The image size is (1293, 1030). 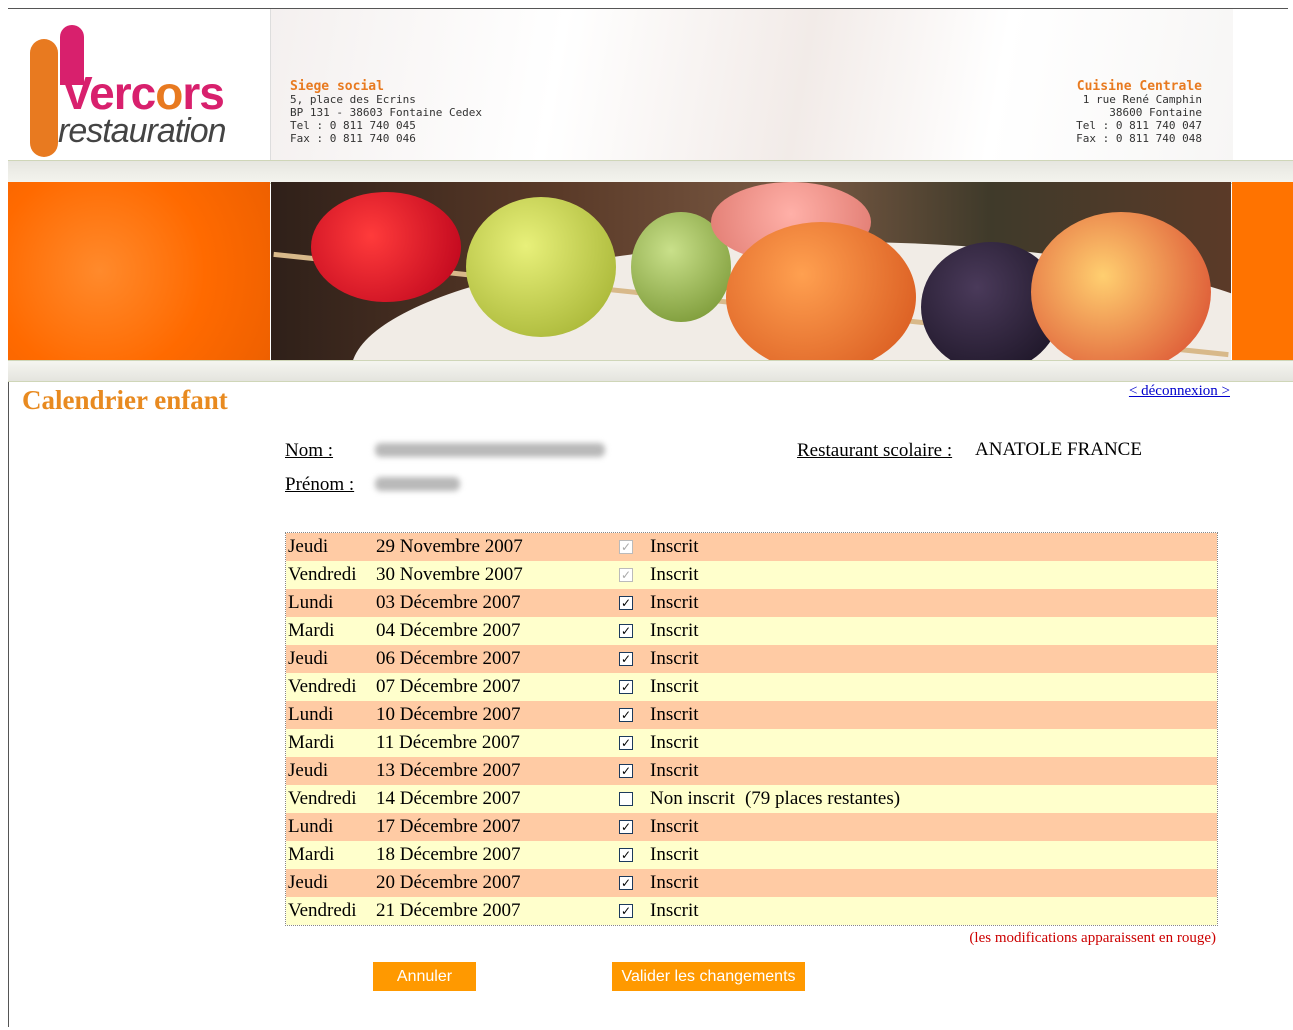 What do you see at coordinates (1139, 138) in the screenshot?
I see `central-kitchen-line: Fax : 0 811 740 048` at bounding box center [1139, 138].